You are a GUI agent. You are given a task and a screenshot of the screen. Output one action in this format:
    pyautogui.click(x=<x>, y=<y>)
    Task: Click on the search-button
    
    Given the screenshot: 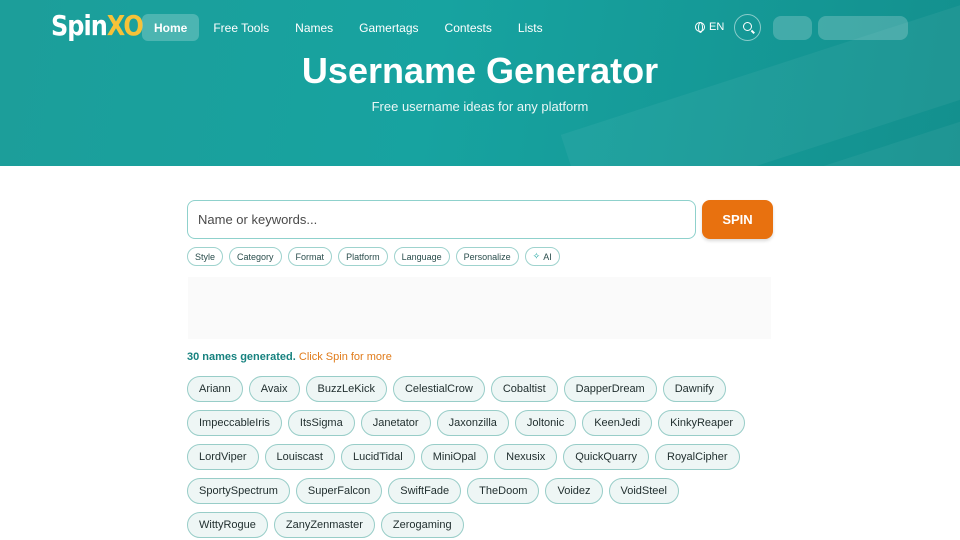 What is the action you would take?
    pyautogui.click(x=747, y=27)
    